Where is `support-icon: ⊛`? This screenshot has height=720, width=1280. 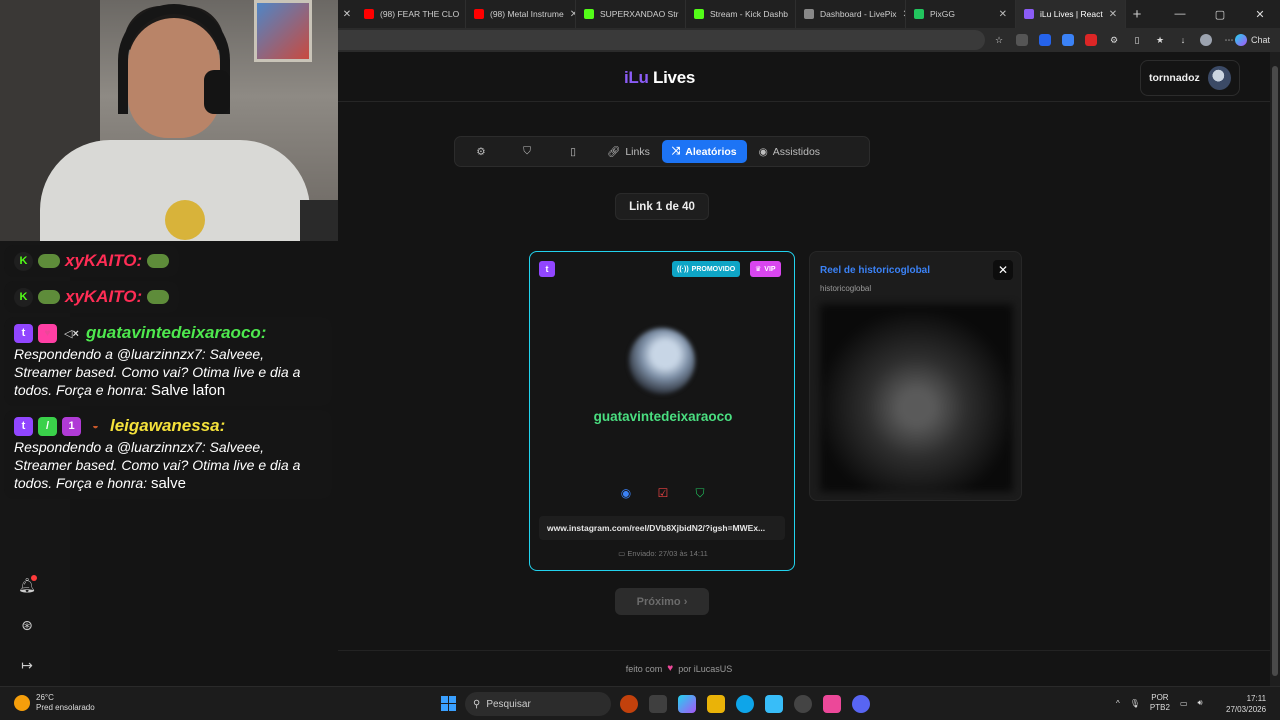
support-icon: ⊛ is located at coordinates (27, 625).